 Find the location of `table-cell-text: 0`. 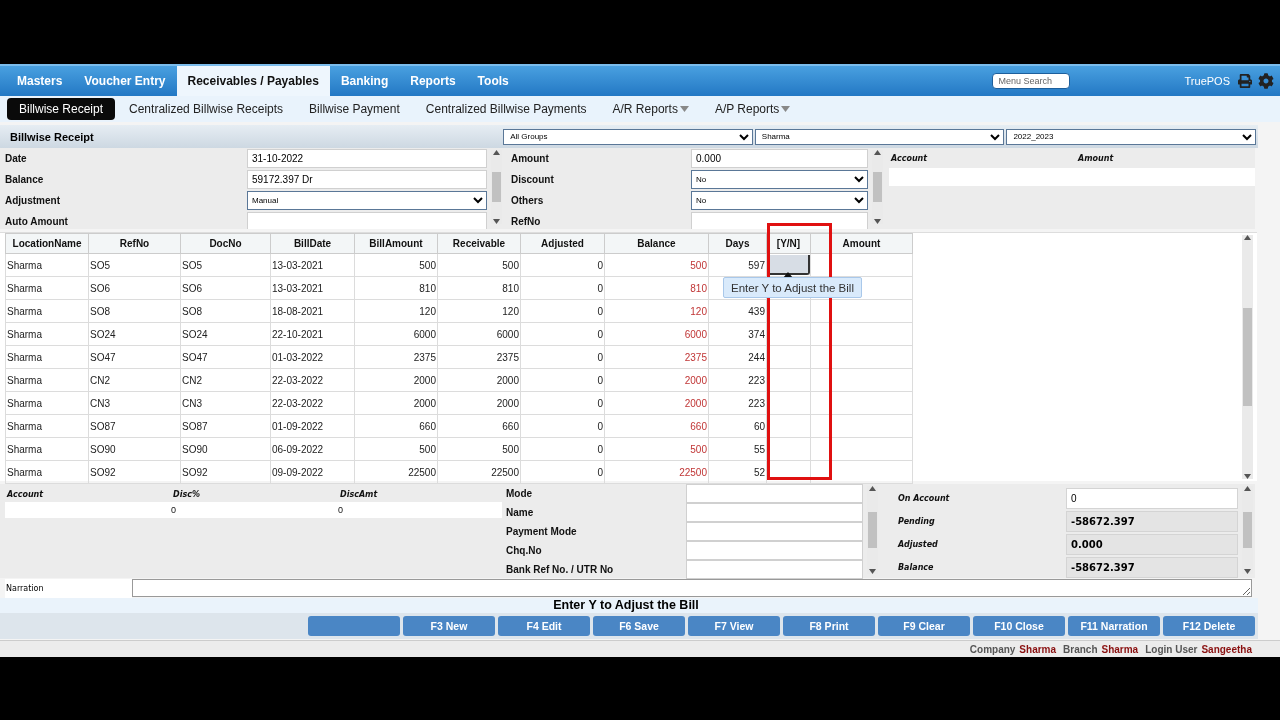

table-cell-text: 0 is located at coordinates (174, 510).